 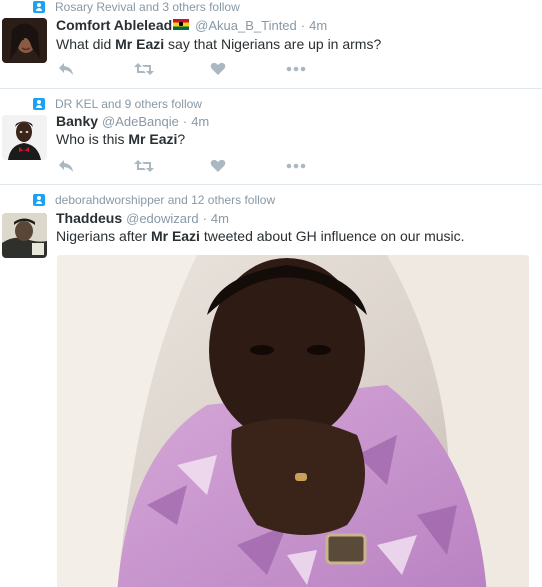 I want to click on tweet-text-part: Nigerians after, so click(x=103, y=236).